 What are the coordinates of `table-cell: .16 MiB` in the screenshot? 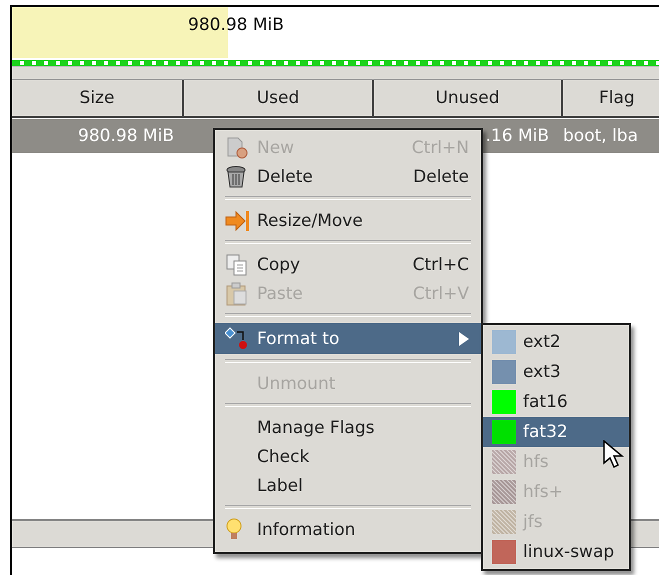 It's located at (517, 136).